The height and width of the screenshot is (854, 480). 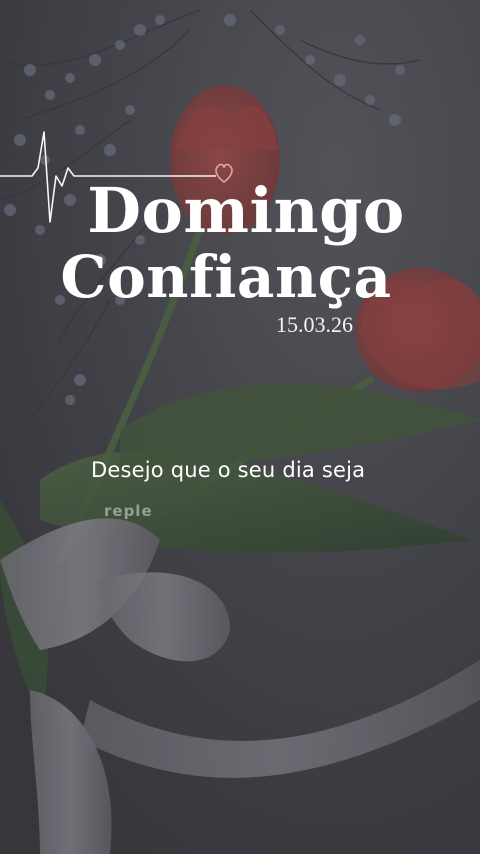 What do you see at coordinates (226, 277) in the screenshot?
I see `title-line-2: Confiança` at bounding box center [226, 277].